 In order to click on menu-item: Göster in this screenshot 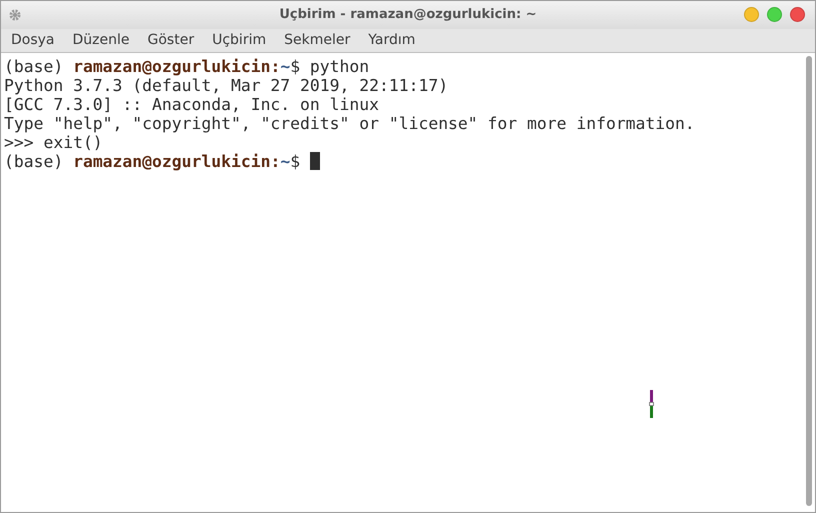, I will do `click(171, 40)`.